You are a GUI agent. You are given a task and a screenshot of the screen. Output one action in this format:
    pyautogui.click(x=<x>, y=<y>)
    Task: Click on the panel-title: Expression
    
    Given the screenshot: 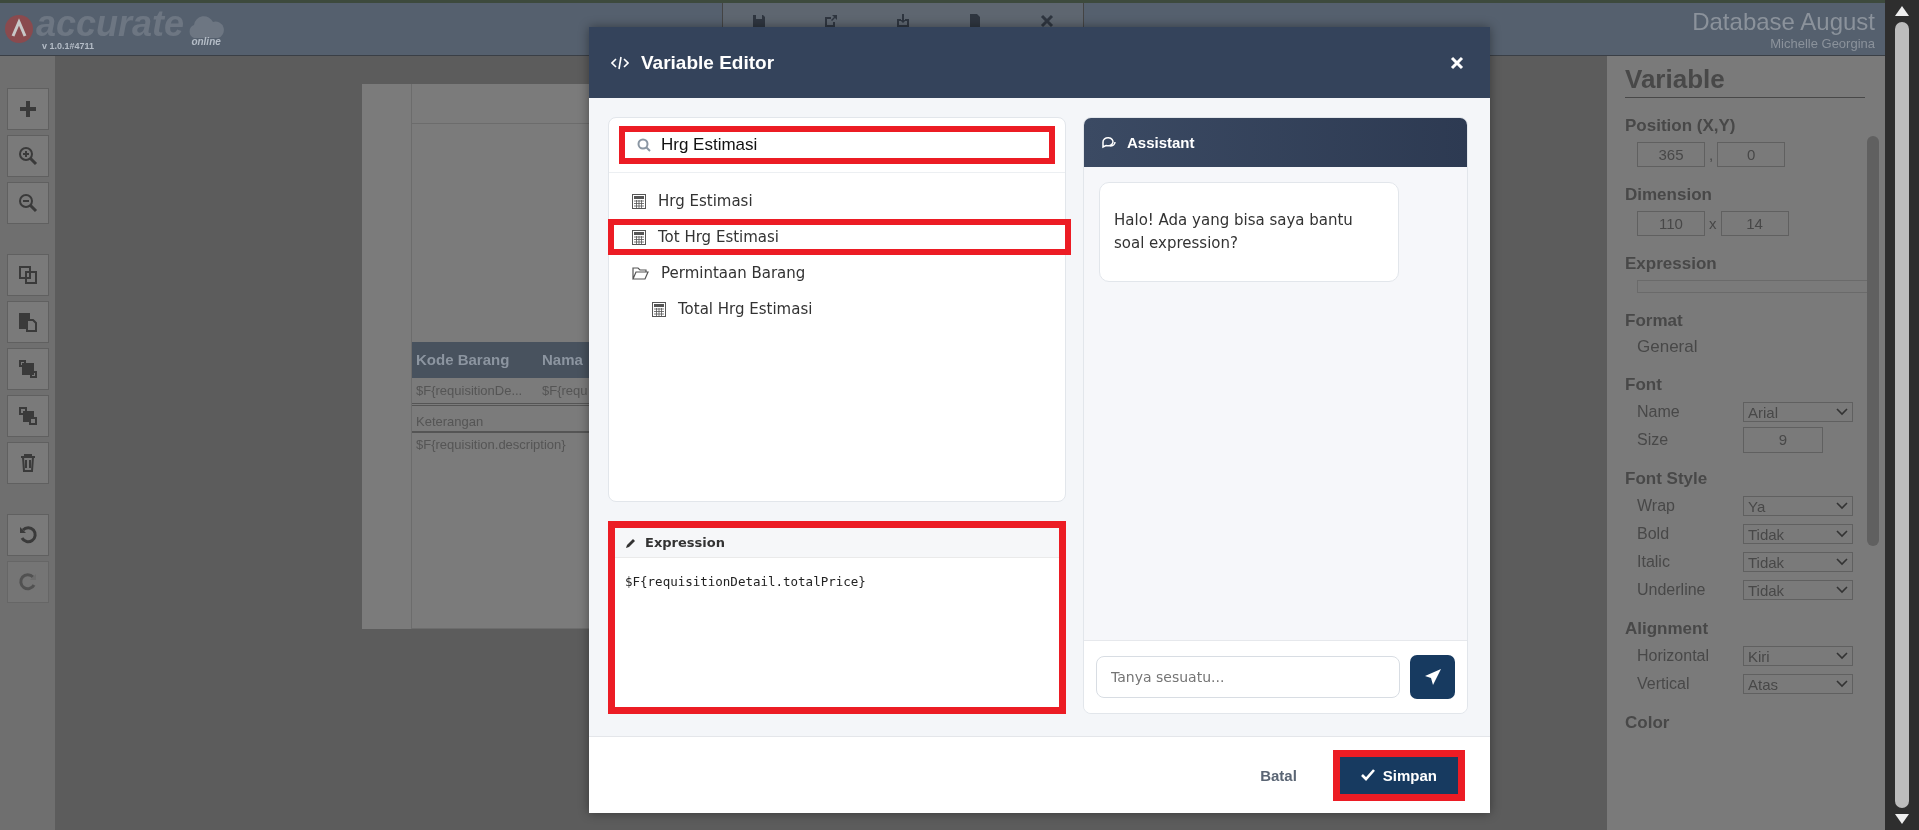 What is the action you would take?
    pyautogui.click(x=685, y=542)
    